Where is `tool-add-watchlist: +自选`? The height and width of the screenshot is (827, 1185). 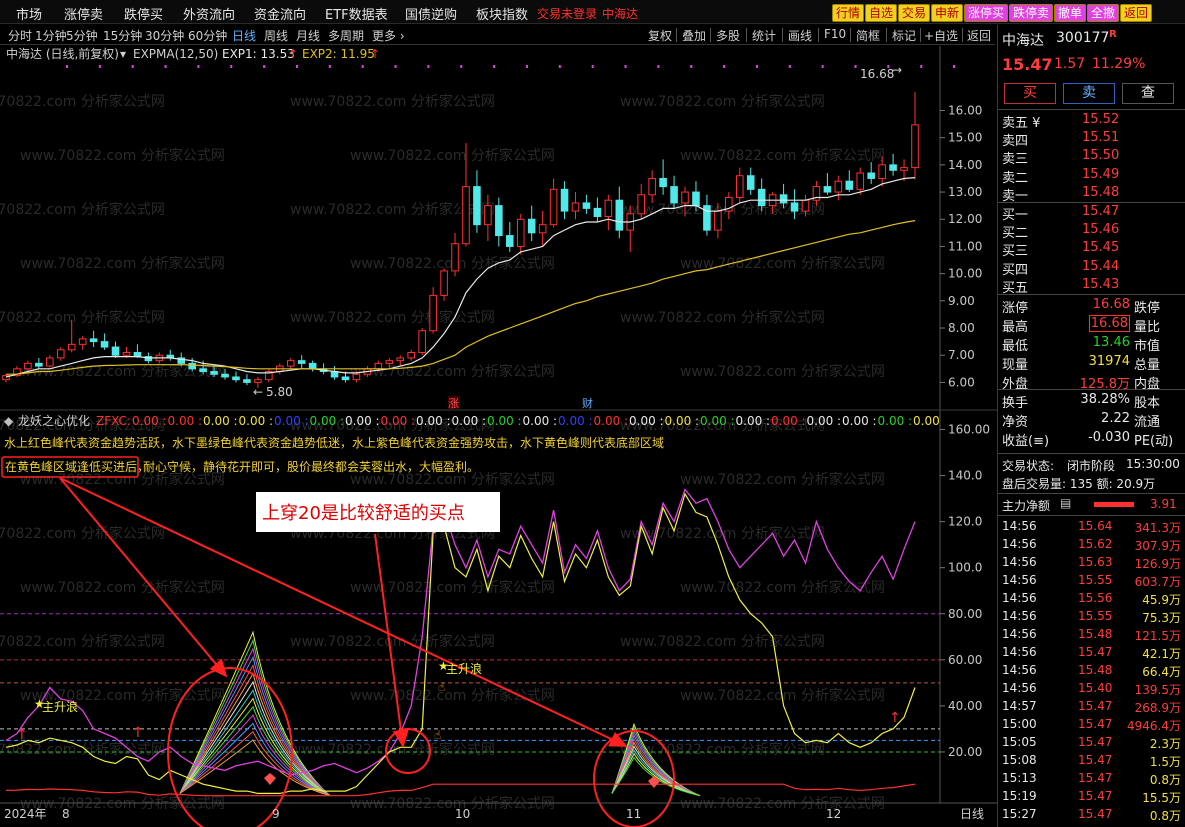
tool-add-watchlist: +自选 is located at coordinates (941, 35).